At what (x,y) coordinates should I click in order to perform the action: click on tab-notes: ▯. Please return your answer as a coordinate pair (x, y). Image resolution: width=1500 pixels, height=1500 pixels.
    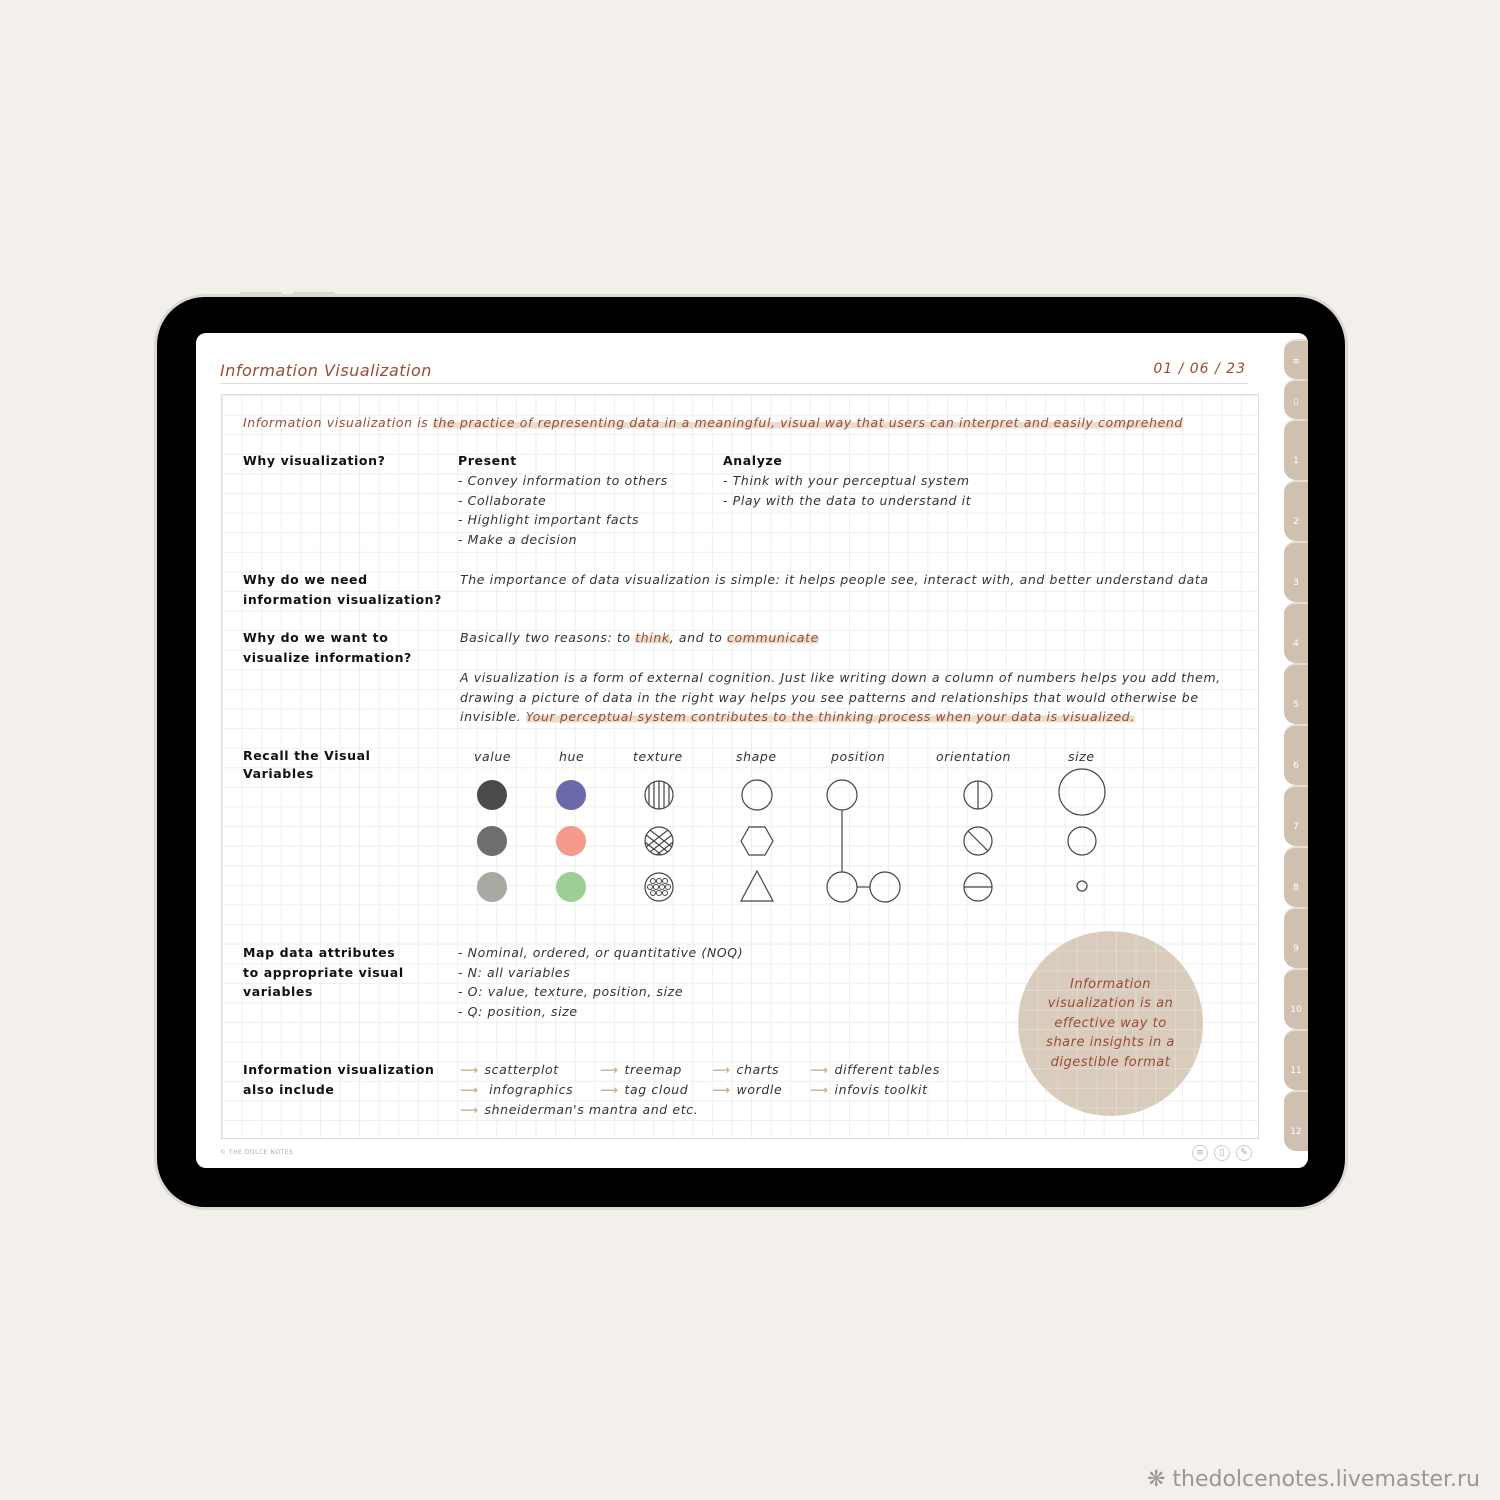
    Looking at the image, I should click on (1296, 399).